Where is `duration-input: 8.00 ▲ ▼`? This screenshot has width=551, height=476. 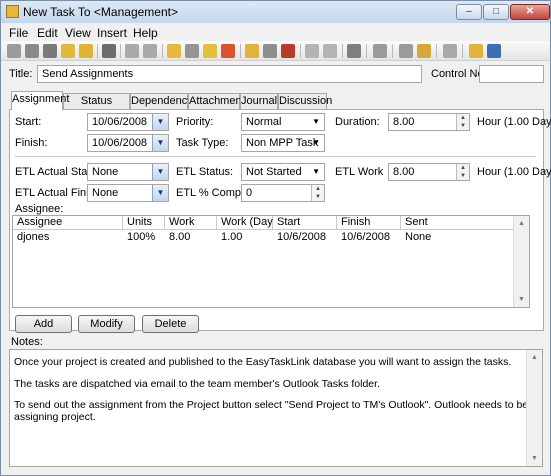 duration-input: 8.00 ▲ ▼ is located at coordinates (429, 122).